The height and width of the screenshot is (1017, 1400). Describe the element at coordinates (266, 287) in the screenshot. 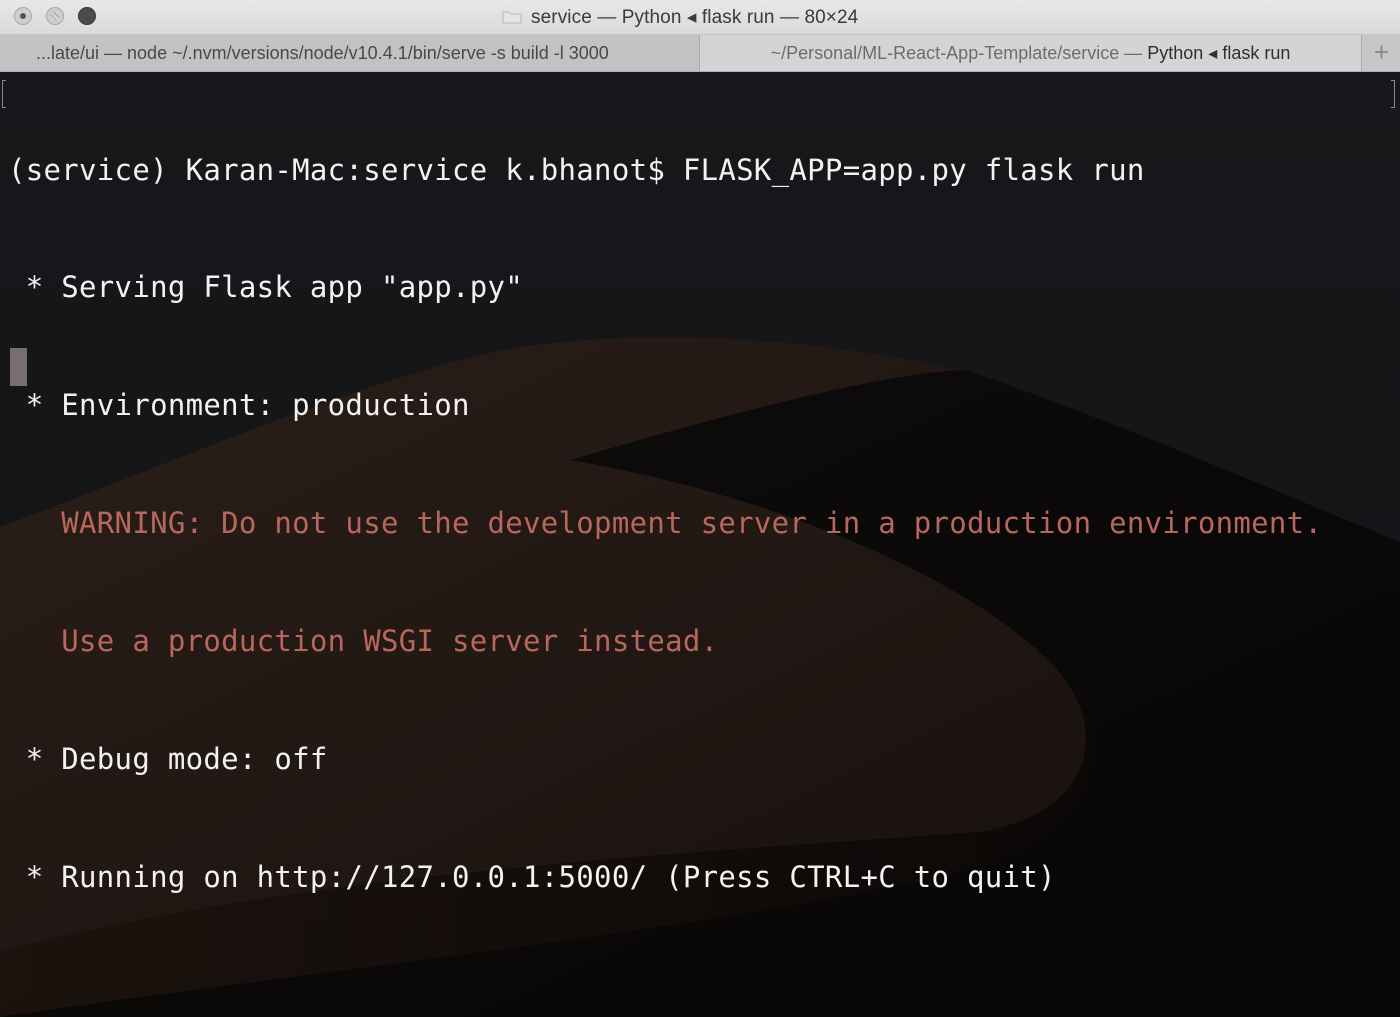

I see `terminal-line-serving: * Serving Flask app "app.py"` at that location.